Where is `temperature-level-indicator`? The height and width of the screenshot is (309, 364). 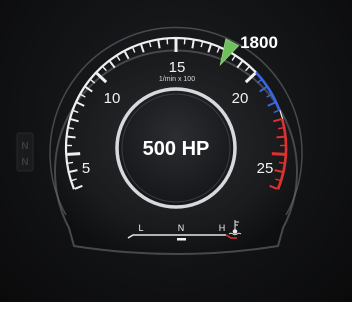
temperature-level-indicator is located at coordinates (181, 239).